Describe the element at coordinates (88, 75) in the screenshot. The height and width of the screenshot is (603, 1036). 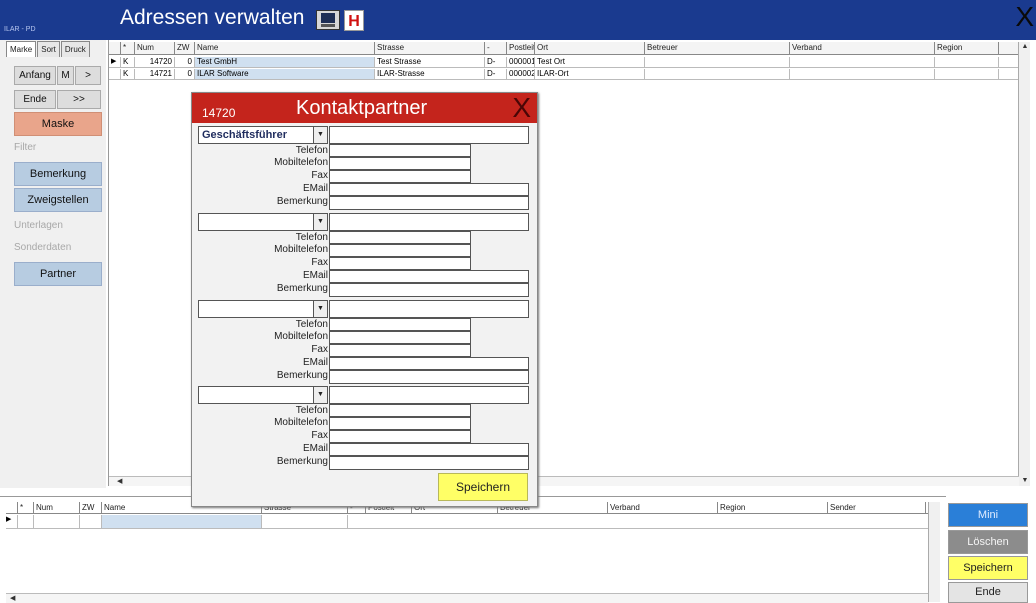
I see `next-button: >` at that location.